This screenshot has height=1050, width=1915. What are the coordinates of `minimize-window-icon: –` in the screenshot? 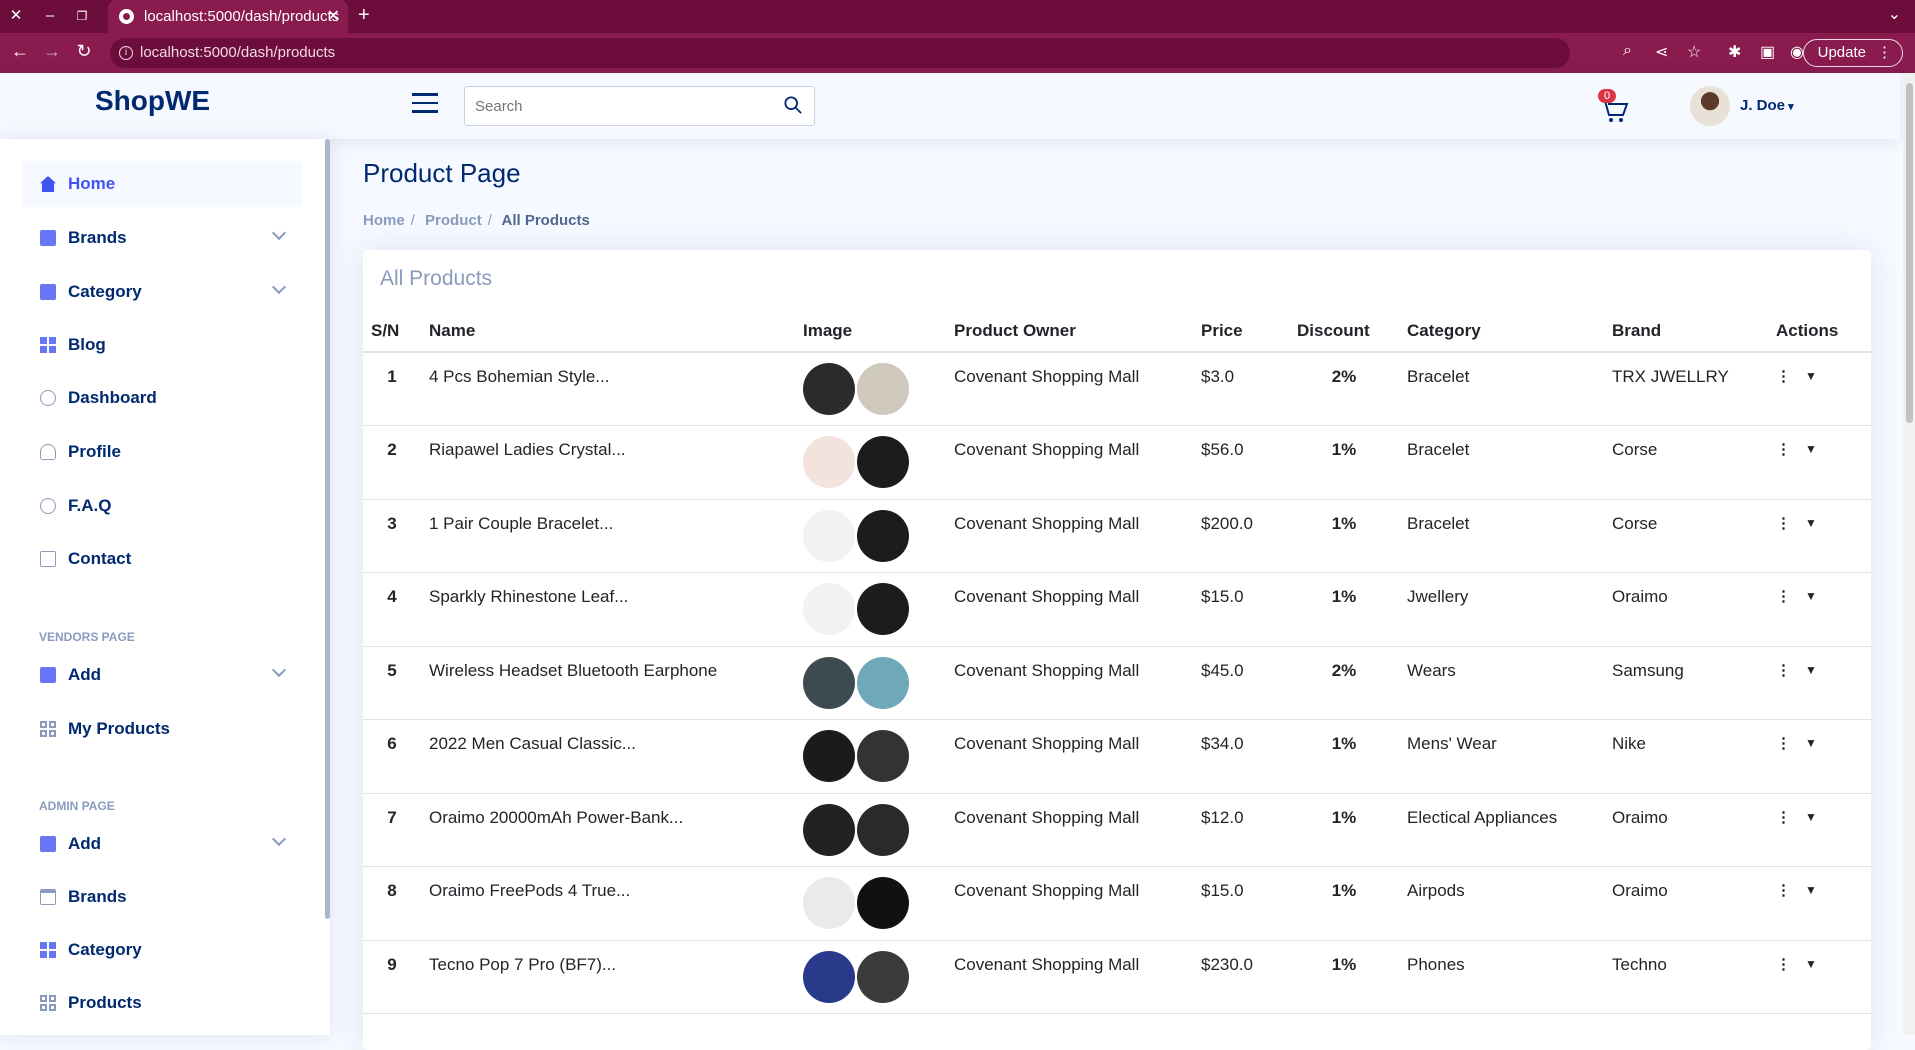 It's located at (50, 16).